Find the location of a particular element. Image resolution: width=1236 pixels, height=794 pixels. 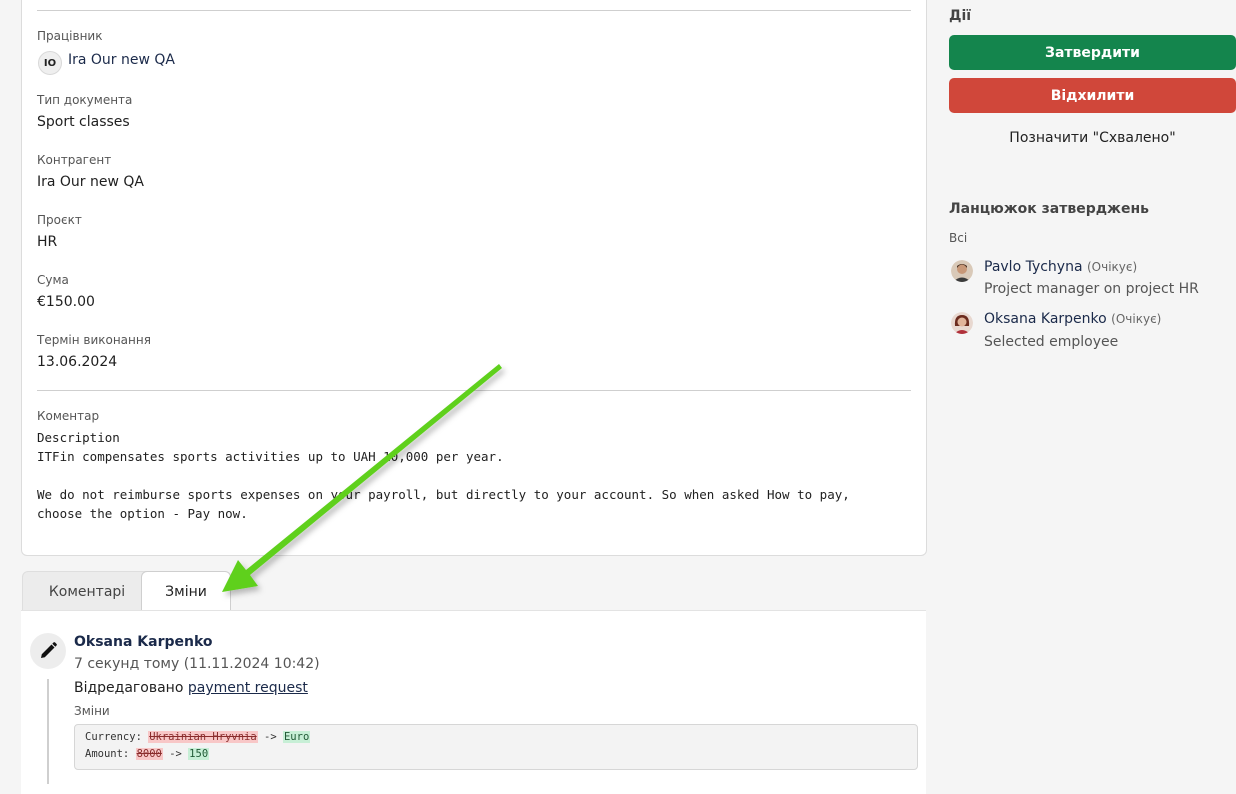

mark-approved-button: Позначити "Схвалено" is located at coordinates (1092, 138).